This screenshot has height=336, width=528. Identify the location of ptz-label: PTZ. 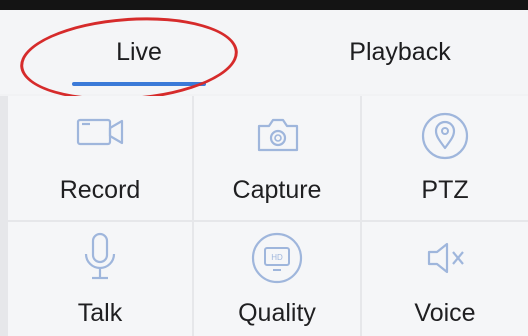
(445, 190).